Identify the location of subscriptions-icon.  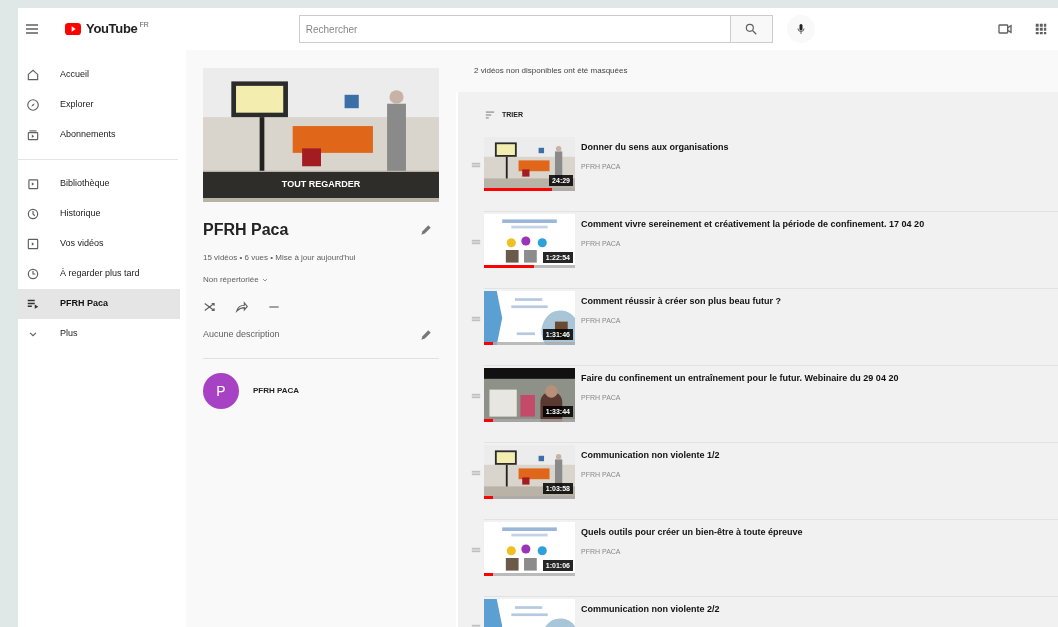
(33, 135).